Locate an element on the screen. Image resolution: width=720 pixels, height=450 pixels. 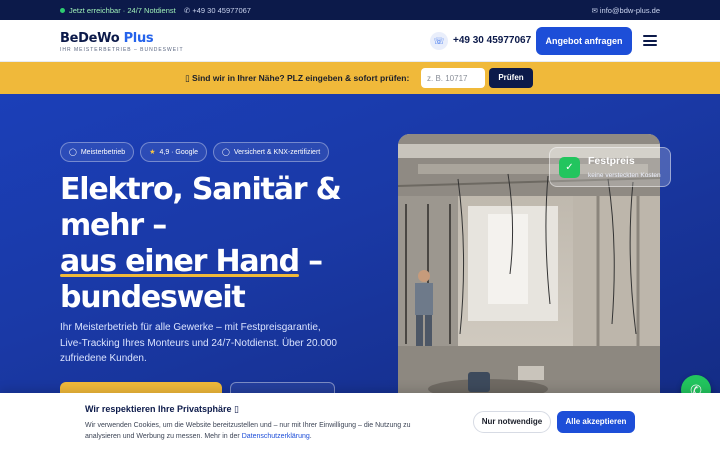
star-icon: ★ is located at coordinates (152, 152).